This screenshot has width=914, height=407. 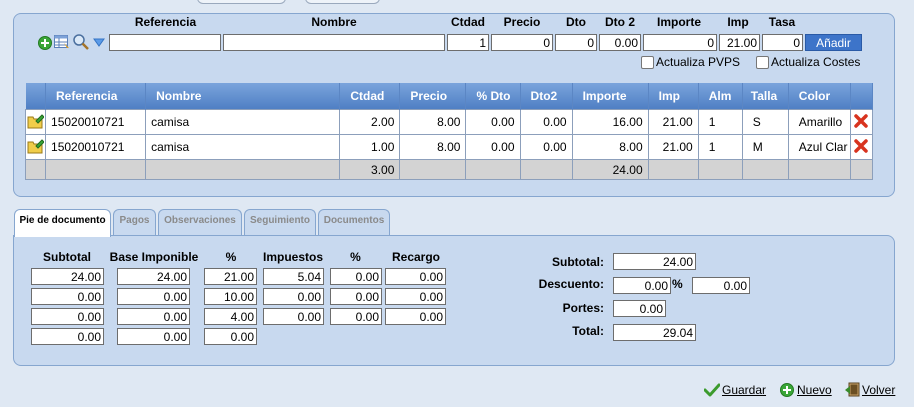 What do you see at coordinates (370, 169) in the screenshot?
I see `total-ctdad: 3.00` at bounding box center [370, 169].